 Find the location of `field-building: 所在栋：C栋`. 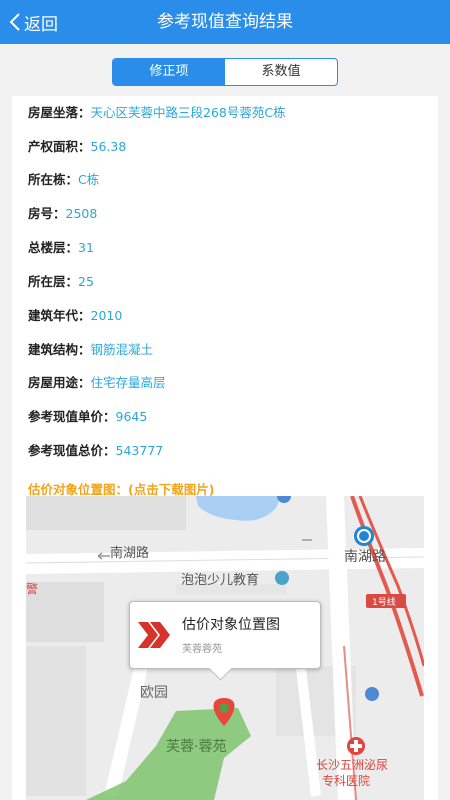

field-building: 所在栋：C栋 is located at coordinates (64, 179).